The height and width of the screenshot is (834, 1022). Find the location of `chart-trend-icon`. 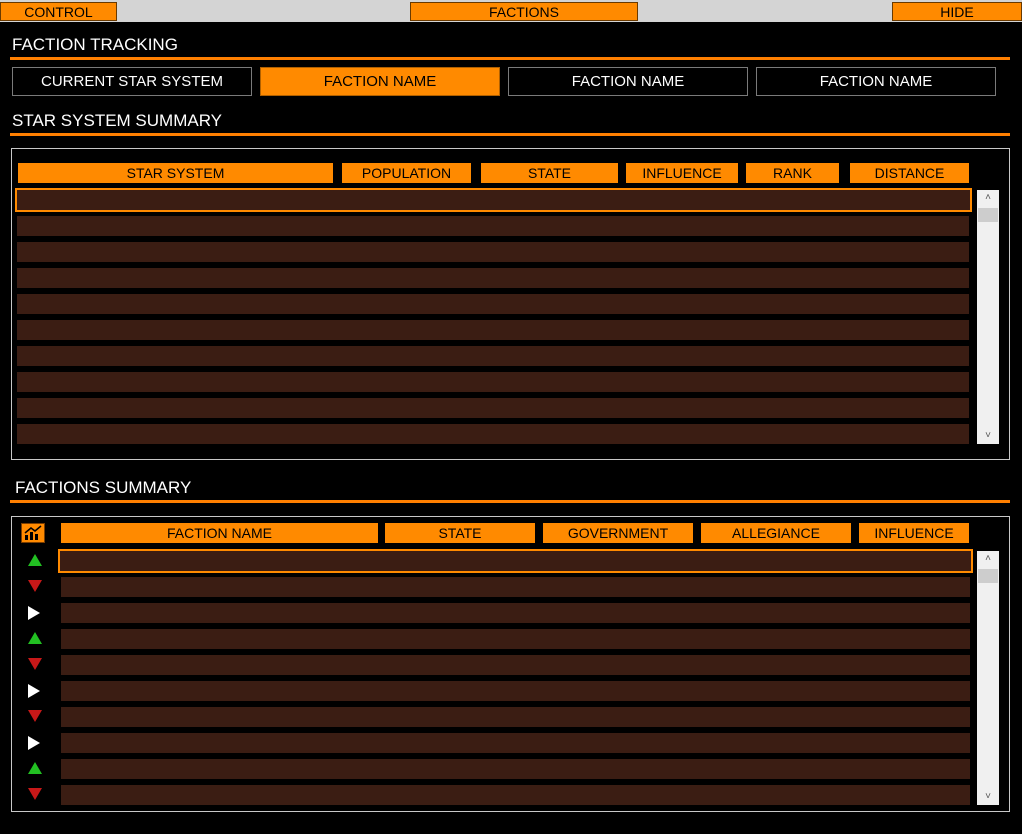

chart-trend-icon is located at coordinates (33, 533).